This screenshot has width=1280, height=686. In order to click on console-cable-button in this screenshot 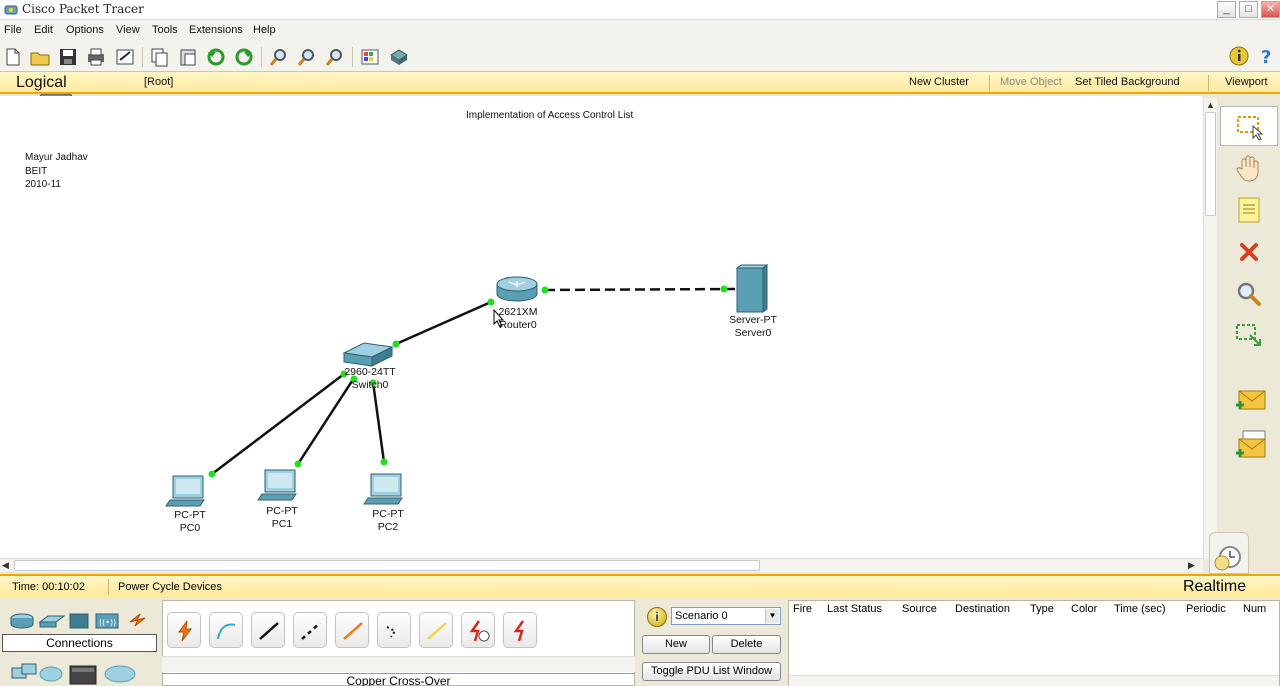, I will do `click(226, 630)`.